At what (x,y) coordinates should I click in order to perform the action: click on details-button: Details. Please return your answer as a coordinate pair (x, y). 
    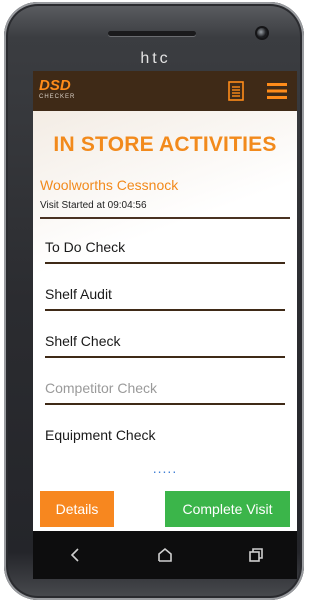
    Looking at the image, I should click on (77, 509).